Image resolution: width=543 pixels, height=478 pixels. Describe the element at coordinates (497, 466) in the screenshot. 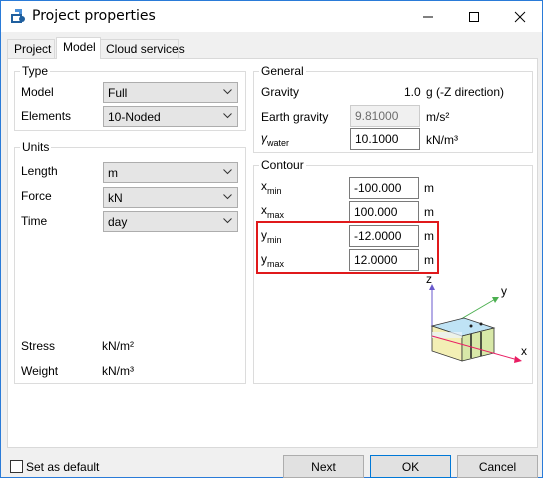

I see `cancel-button: Cancel` at that location.